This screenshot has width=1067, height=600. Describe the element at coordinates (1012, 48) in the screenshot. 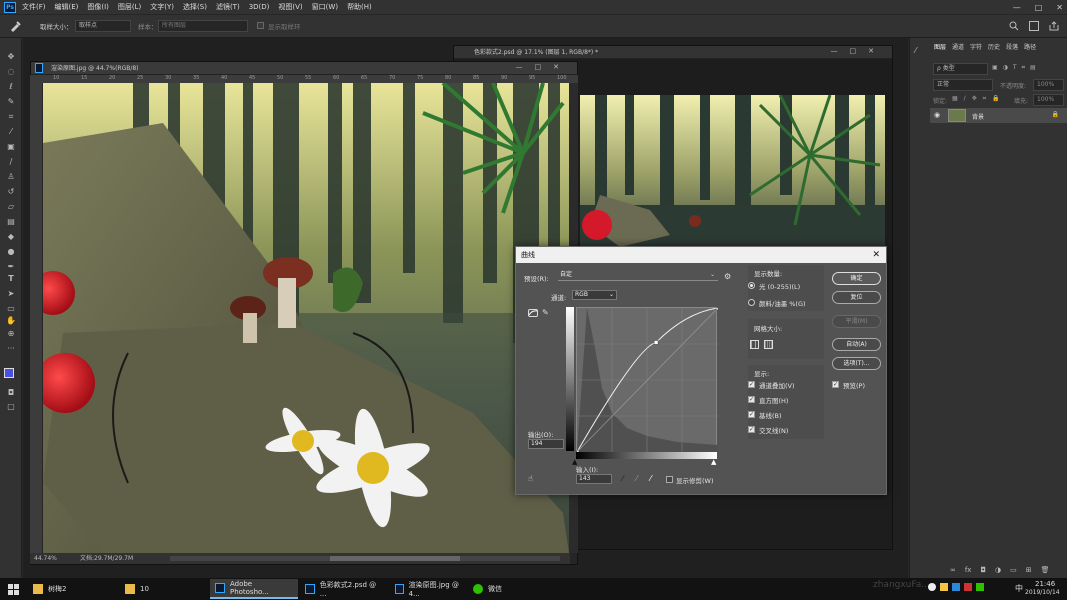

I see `tab-paragraph: 段落` at that location.